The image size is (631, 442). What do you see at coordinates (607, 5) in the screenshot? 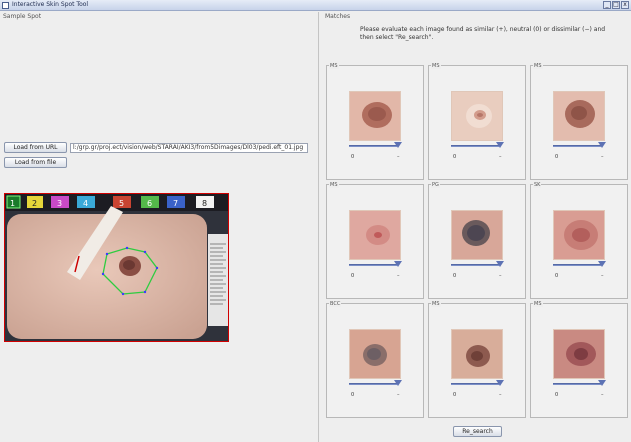
I see `minimize-button: _` at bounding box center [607, 5].